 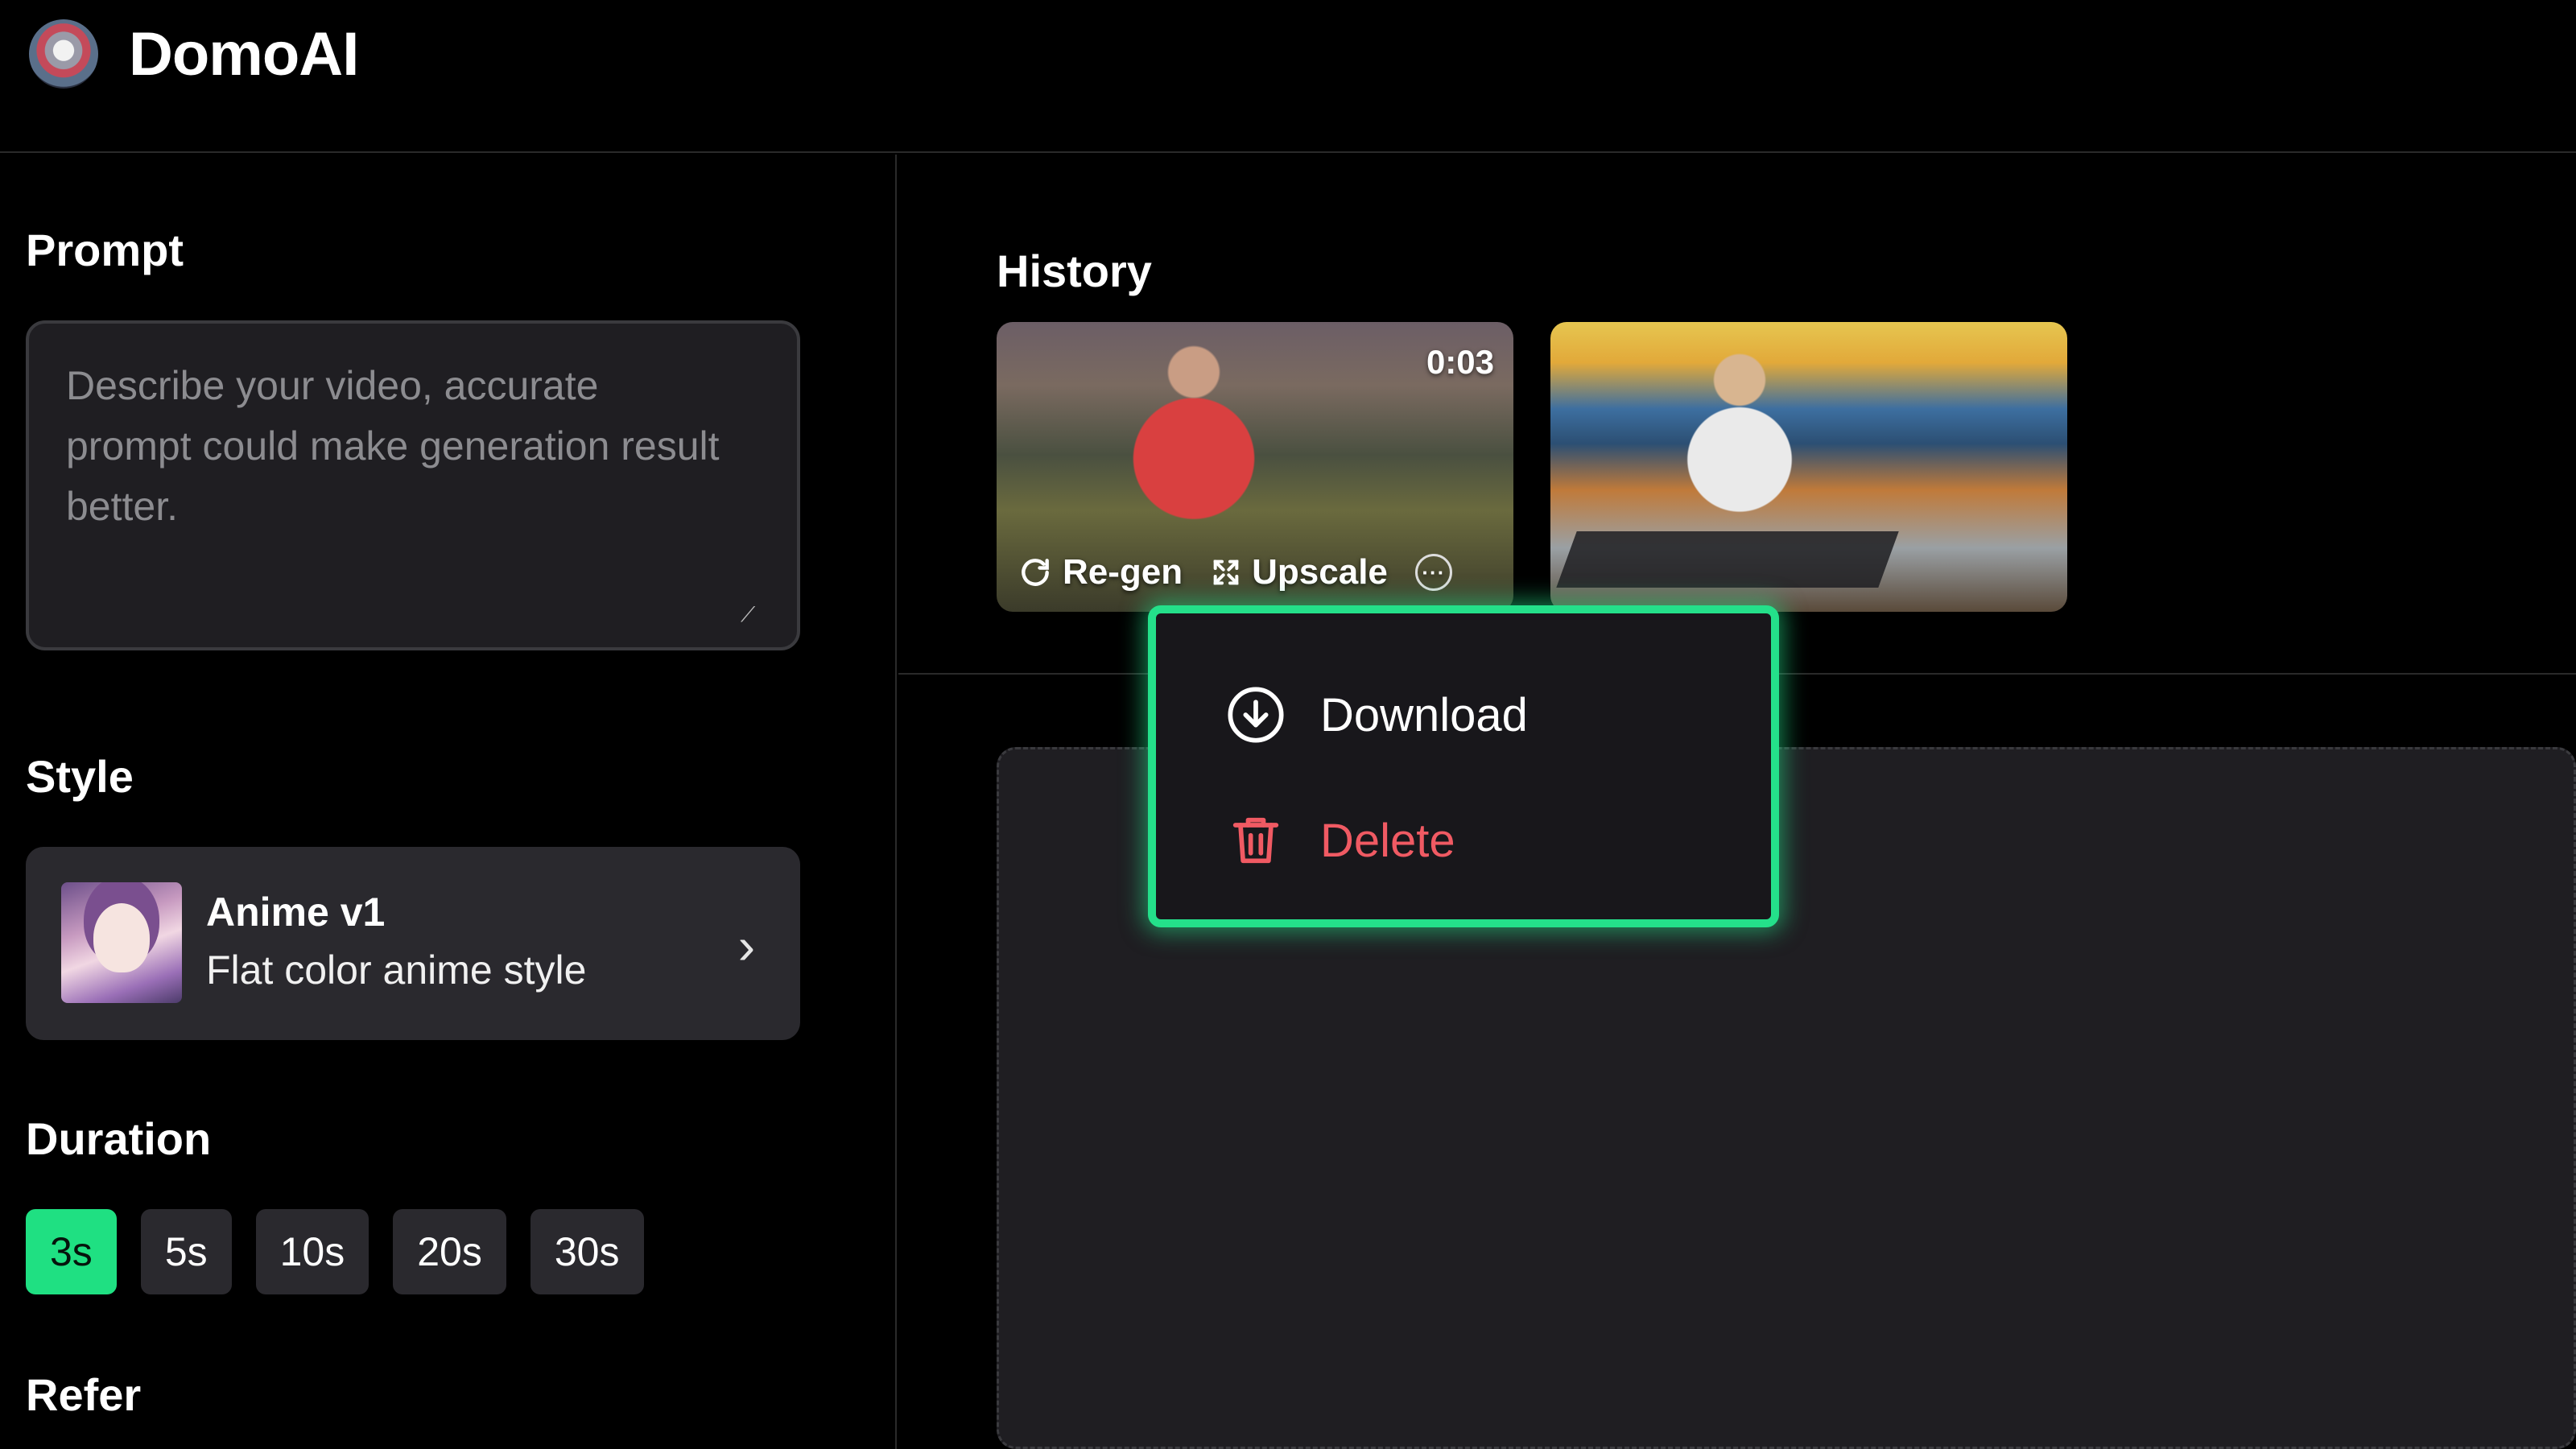 What do you see at coordinates (80, 776) in the screenshot?
I see `style-title: Style` at bounding box center [80, 776].